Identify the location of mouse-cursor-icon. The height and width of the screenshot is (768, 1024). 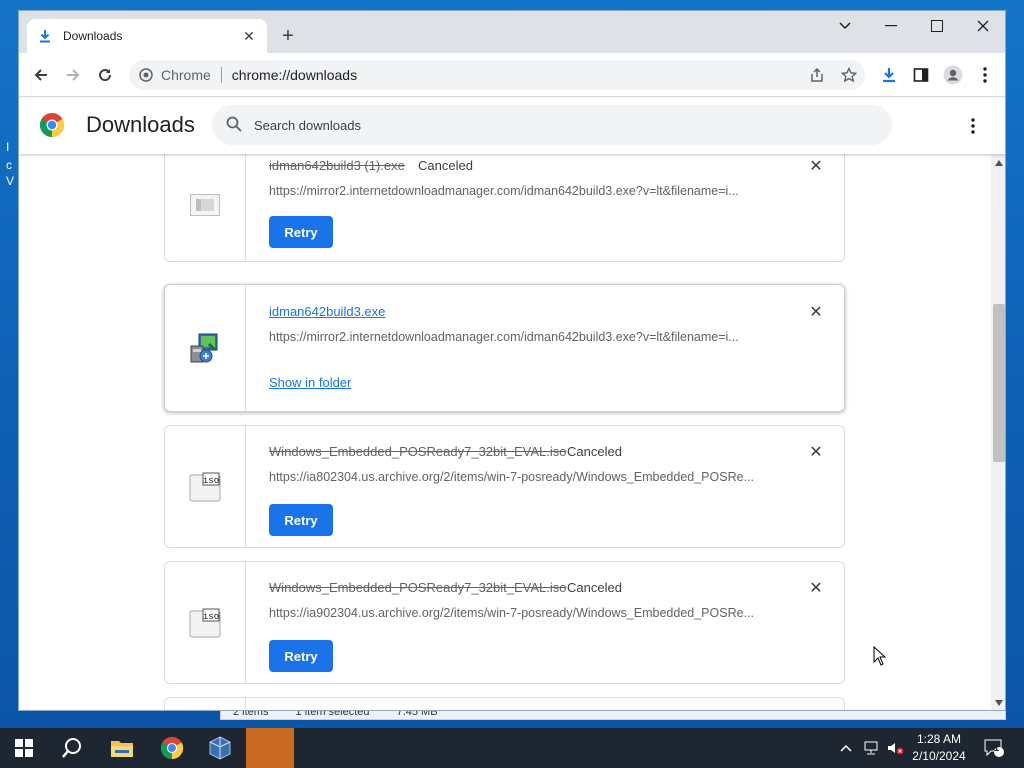
(880, 656).